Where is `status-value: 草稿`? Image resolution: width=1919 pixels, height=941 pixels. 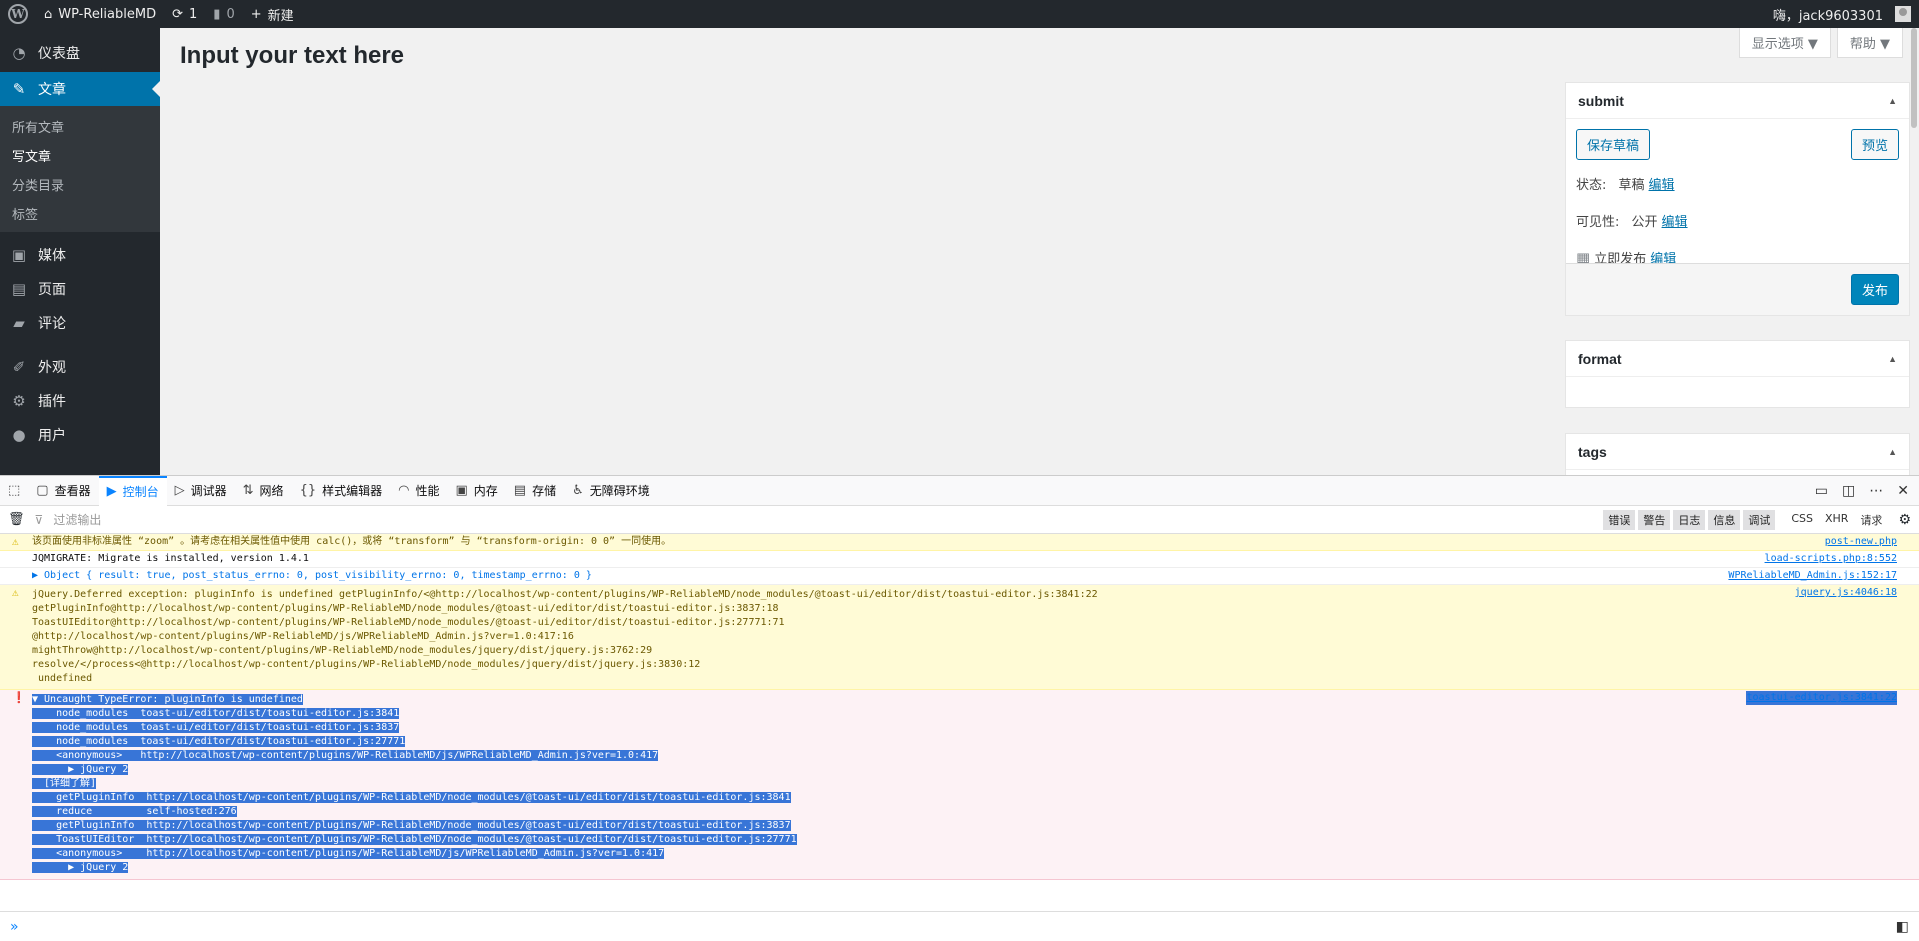 status-value: 草稿 is located at coordinates (1631, 185).